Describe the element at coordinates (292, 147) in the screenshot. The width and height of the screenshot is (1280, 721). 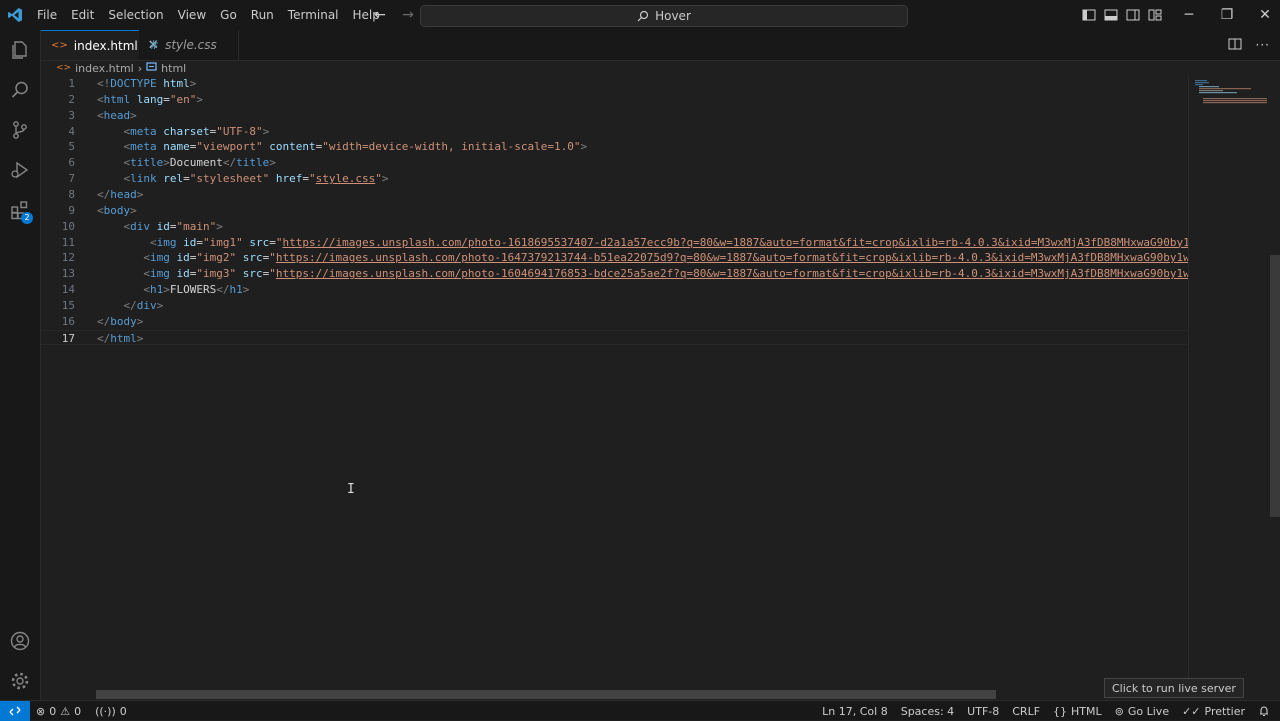
I see `code-token: content` at that location.